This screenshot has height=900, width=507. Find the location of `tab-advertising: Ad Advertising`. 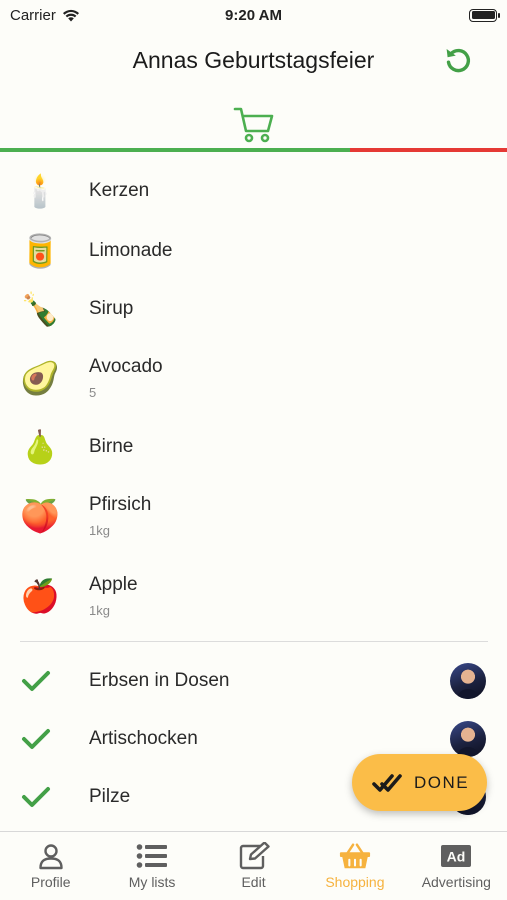

tab-advertising: Ad Advertising is located at coordinates (456, 866).